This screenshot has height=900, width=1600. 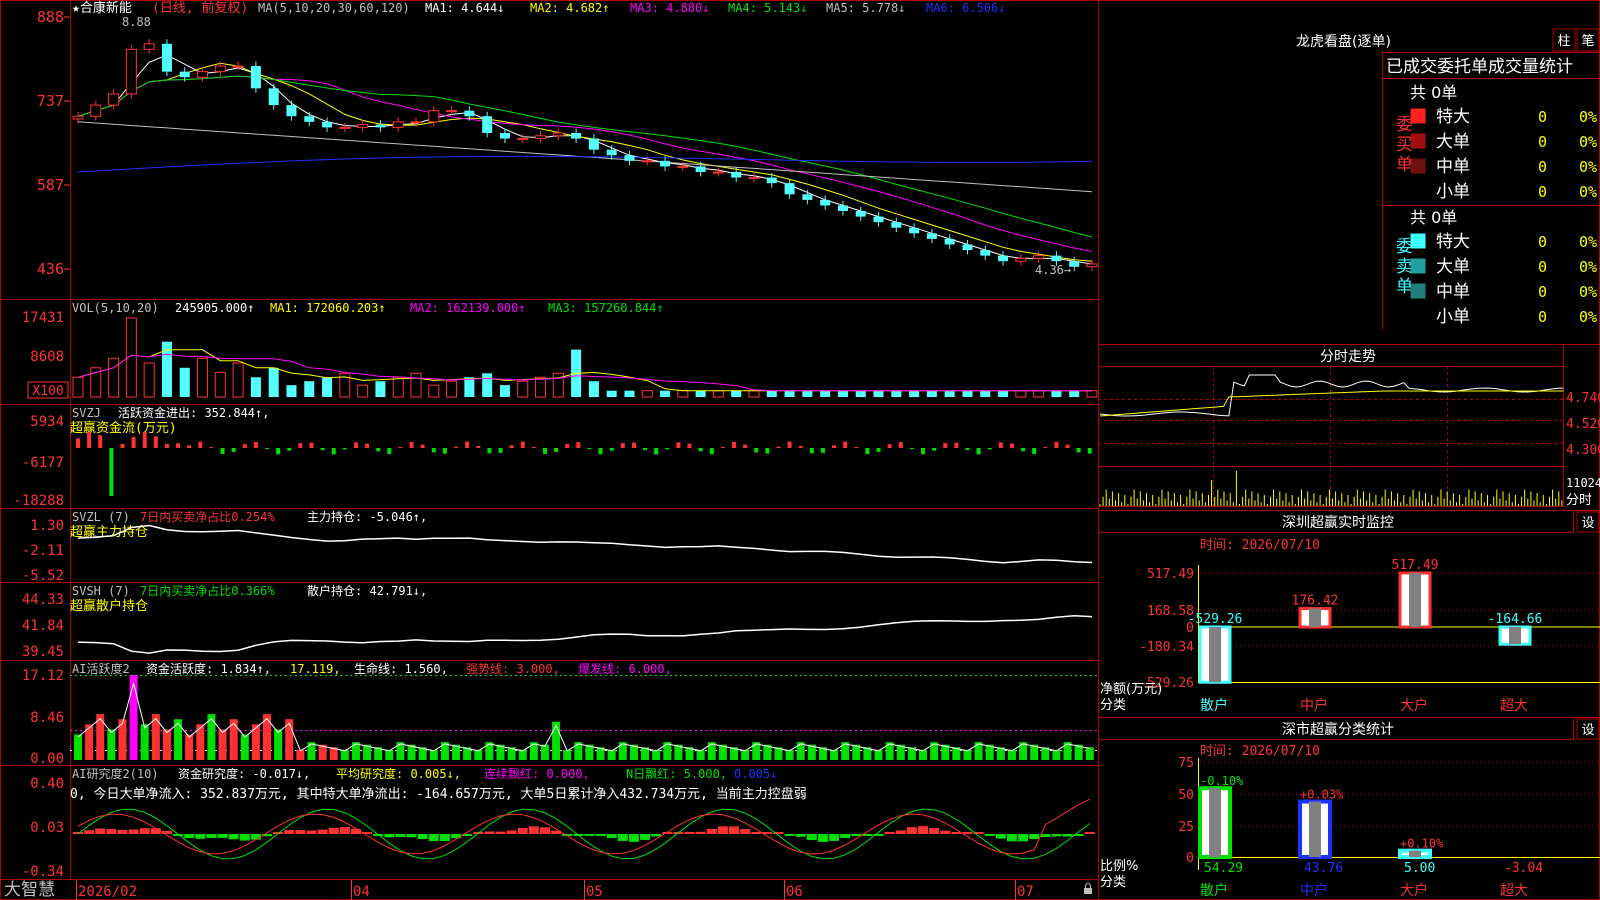 I want to click on classify-xlabel: 分类, so click(x=1113, y=882).